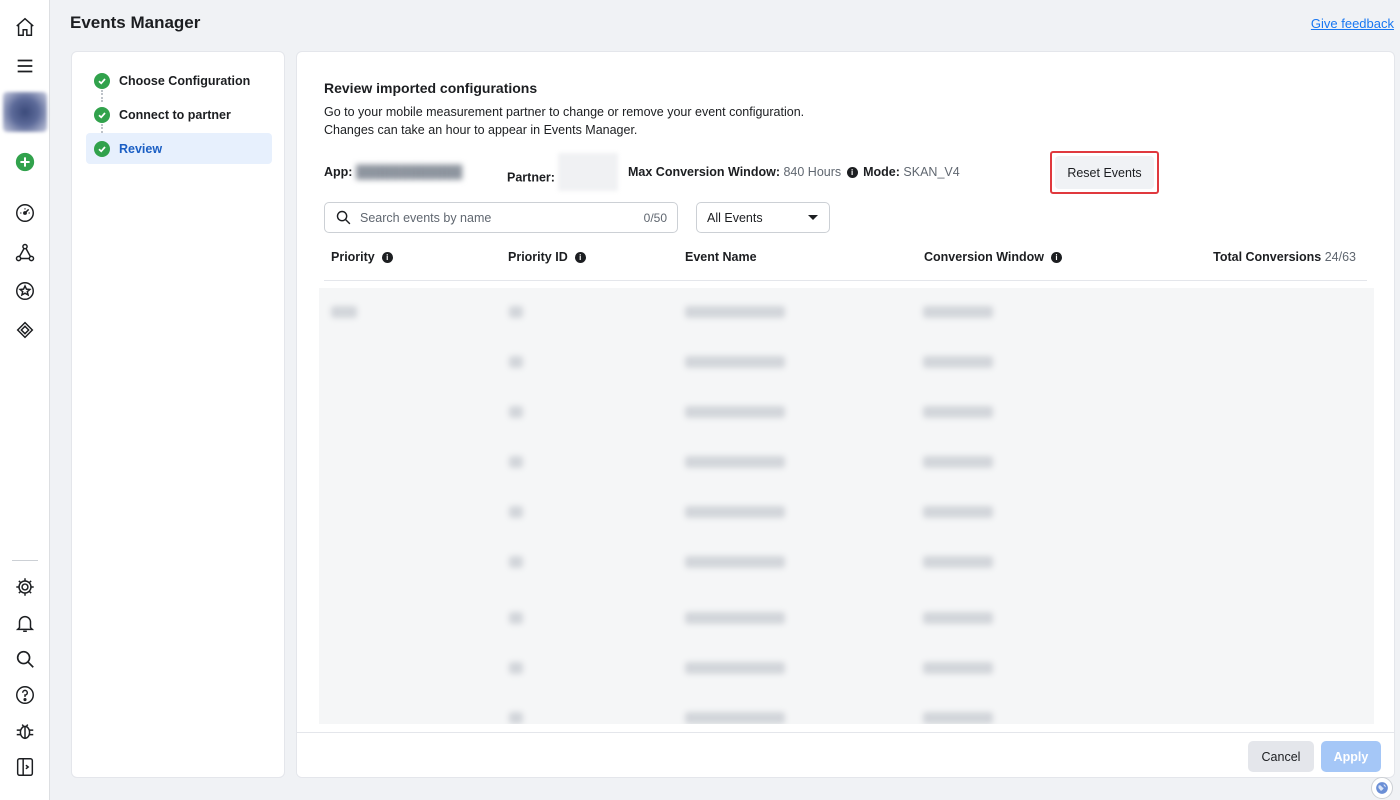 The image size is (1400, 800). I want to click on notifications-icon, so click(25, 623).